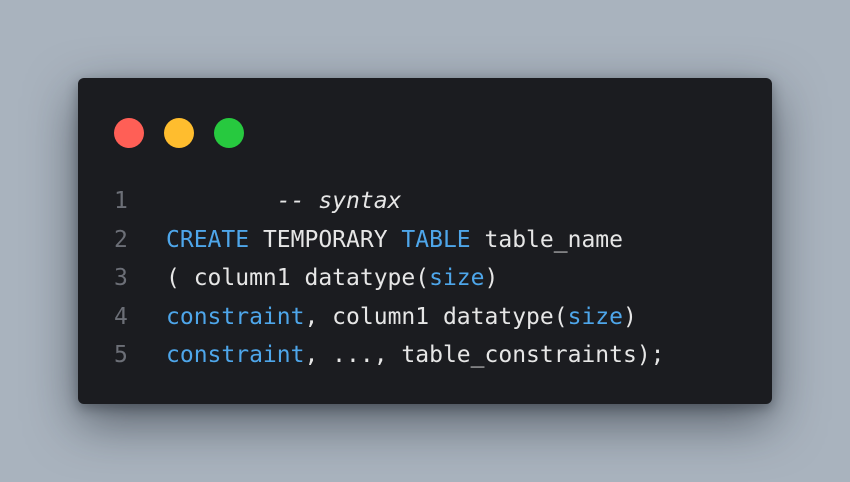 Image resolution: width=850 pixels, height=482 pixels. I want to click on line-number: 4, so click(121, 316).